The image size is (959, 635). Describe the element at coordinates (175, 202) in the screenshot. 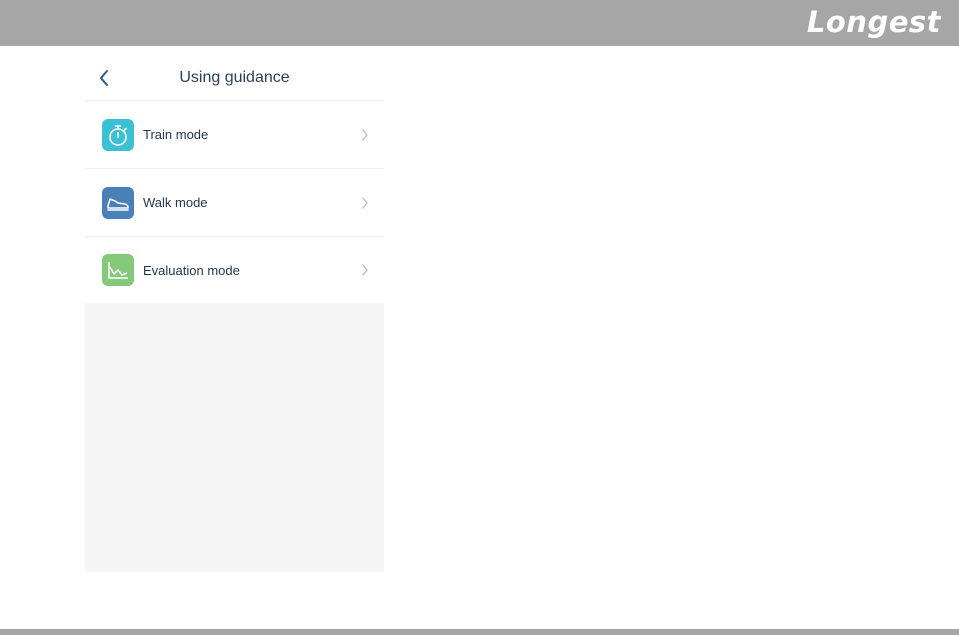

I see `menu-item-label: Walk mode` at that location.